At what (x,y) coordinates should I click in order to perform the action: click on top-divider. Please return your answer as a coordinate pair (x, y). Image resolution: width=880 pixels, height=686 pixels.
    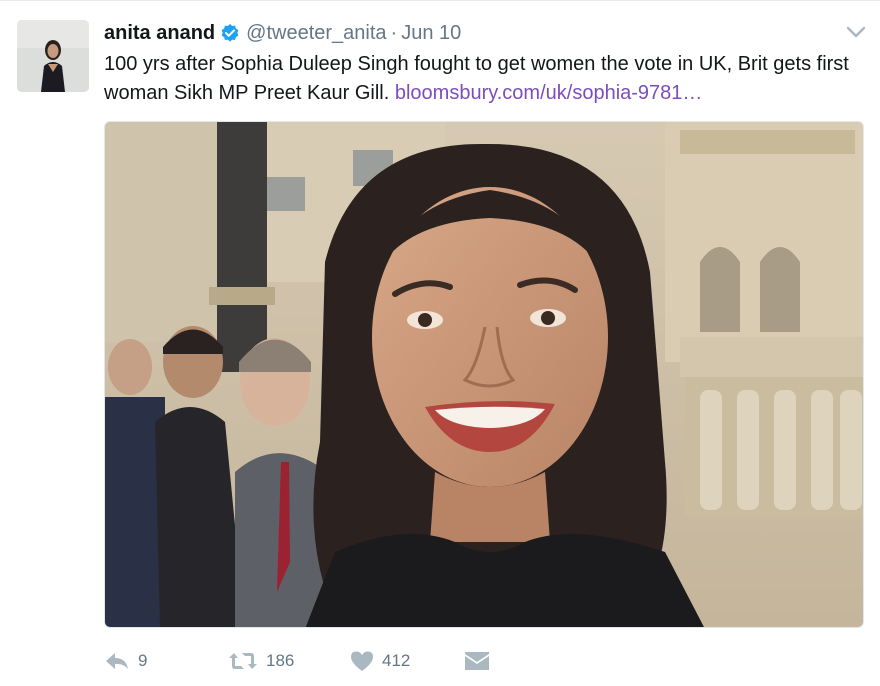
    Looking at the image, I should click on (440, 0).